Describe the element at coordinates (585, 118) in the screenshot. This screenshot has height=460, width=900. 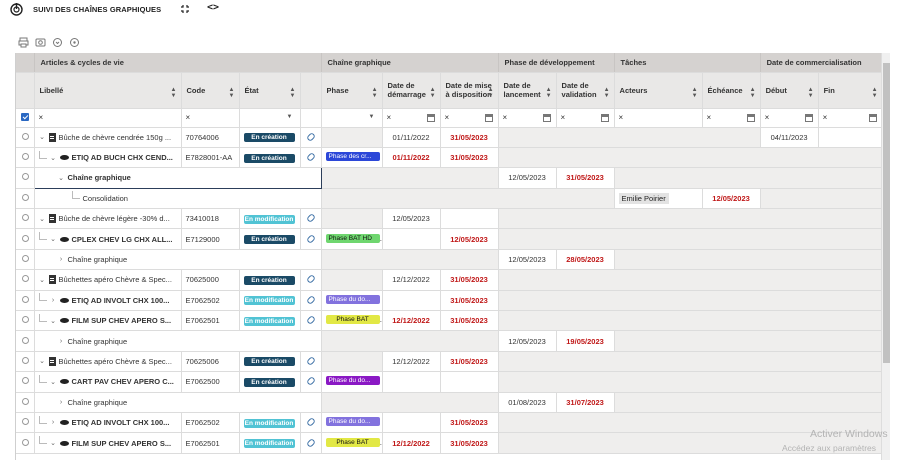
I see `filter-validation: ×` at that location.